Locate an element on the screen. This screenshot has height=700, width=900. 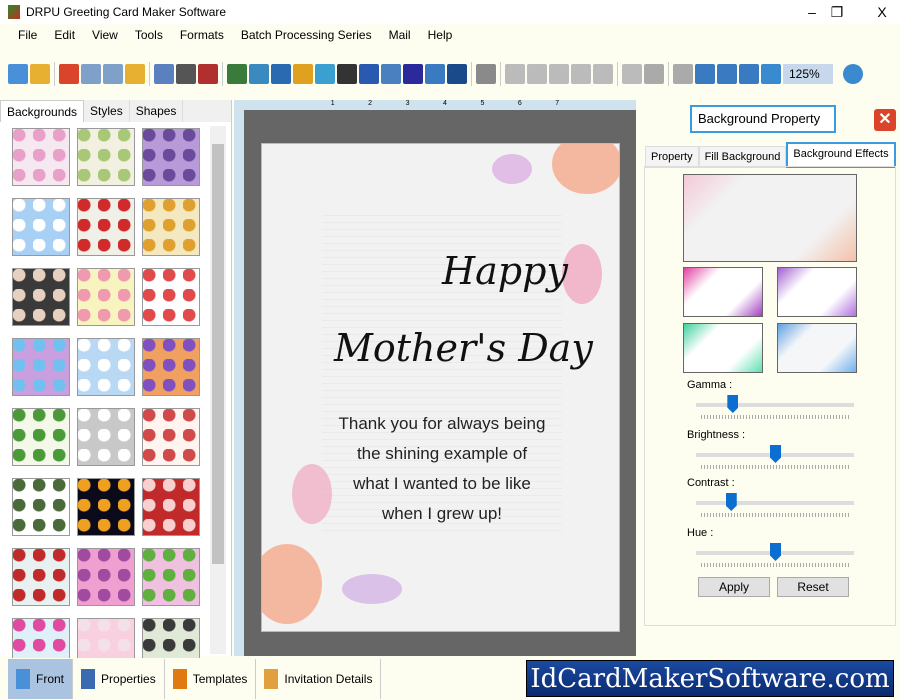
menu-formats: Formats is located at coordinates (202, 35).